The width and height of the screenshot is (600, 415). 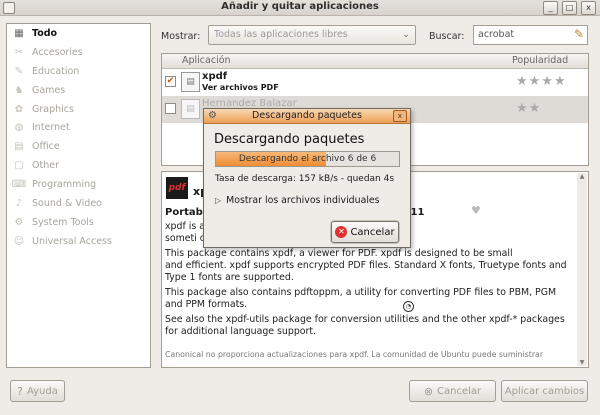 I want to click on sidebar-item-other: ▢ Other, so click(x=78, y=165).